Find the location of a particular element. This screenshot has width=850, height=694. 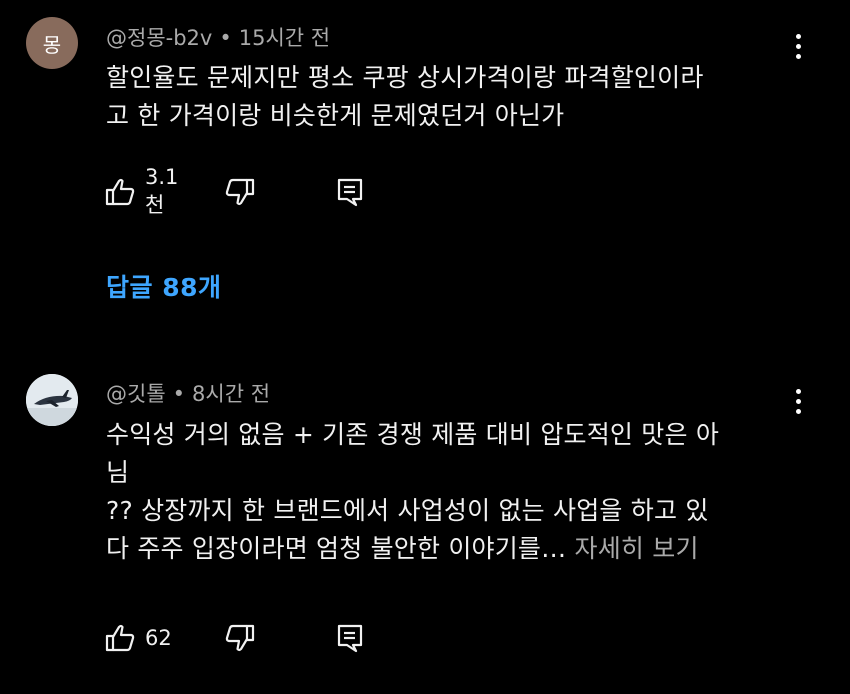

comment-line: ?? 상장까지 한 브랜드에서 사업성이 없는 사업을 하고 있 is located at coordinates (407, 510).